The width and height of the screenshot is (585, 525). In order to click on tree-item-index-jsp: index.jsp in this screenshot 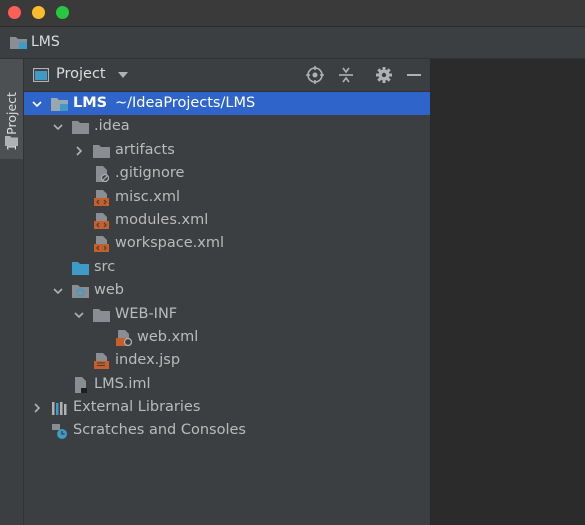, I will do `click(227, 360)`.